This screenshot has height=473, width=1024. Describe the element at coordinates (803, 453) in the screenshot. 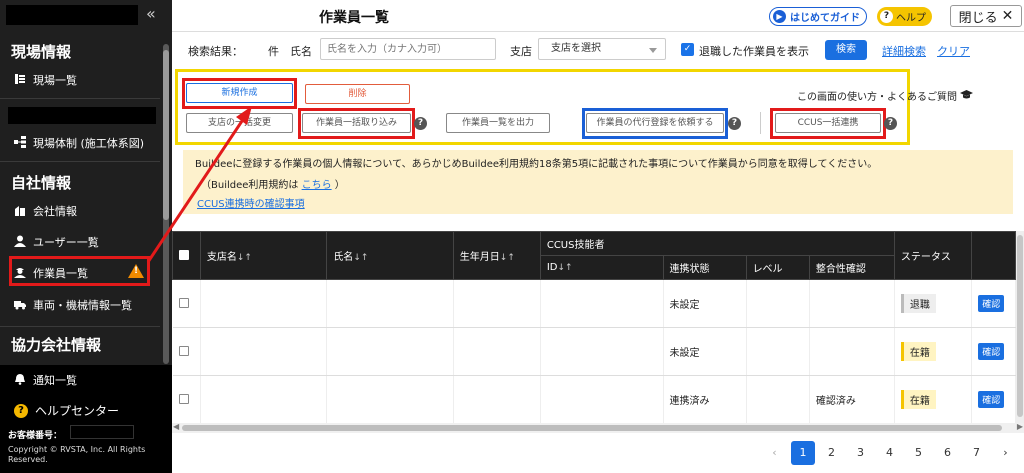

I see `page-button: 1` at that location.